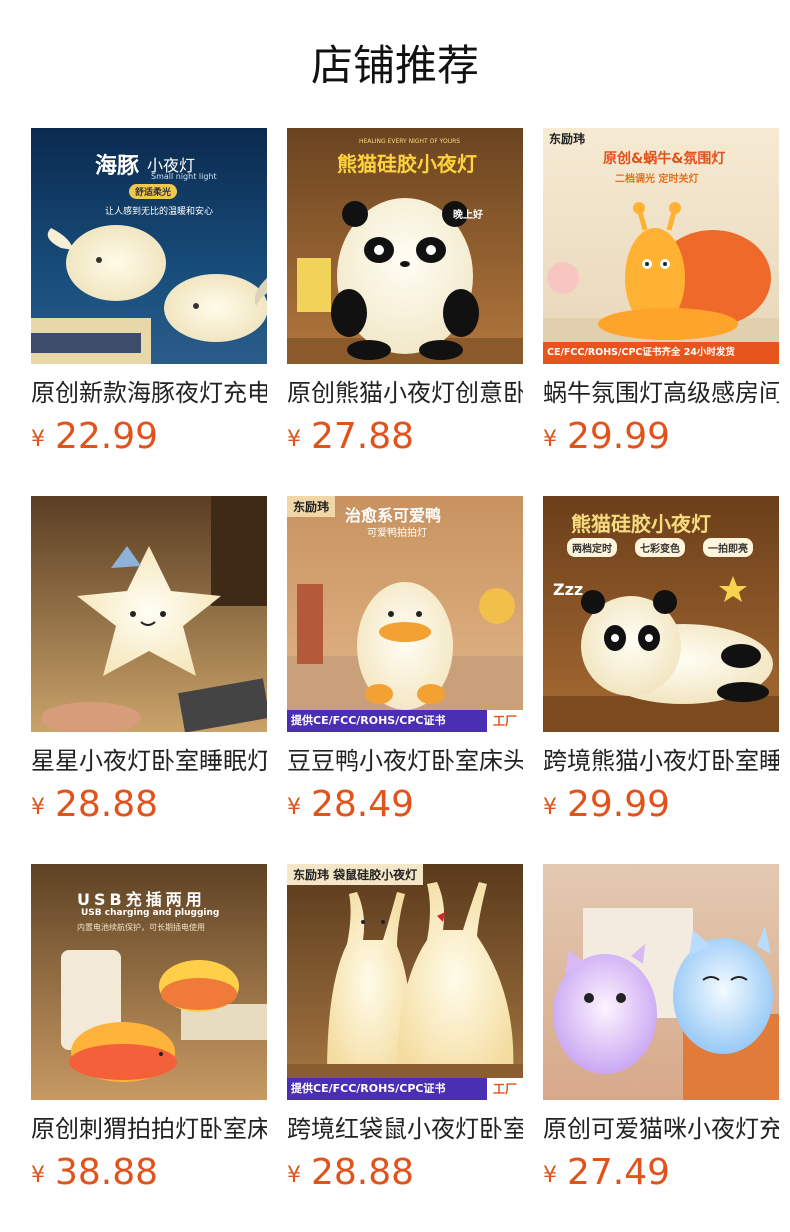  What do you see at coordinates (117, 166) in the screenshot?
I see `image-headline: 海豚` at bounding box center [117, 166].